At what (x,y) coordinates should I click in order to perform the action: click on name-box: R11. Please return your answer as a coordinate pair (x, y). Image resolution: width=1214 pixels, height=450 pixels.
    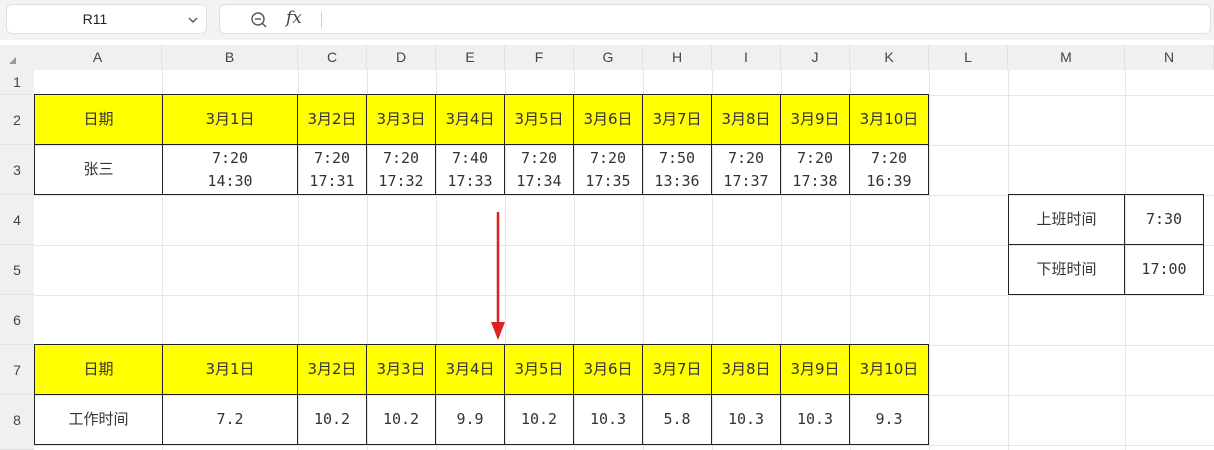
    Looking at the image, I should click on (106, 19).